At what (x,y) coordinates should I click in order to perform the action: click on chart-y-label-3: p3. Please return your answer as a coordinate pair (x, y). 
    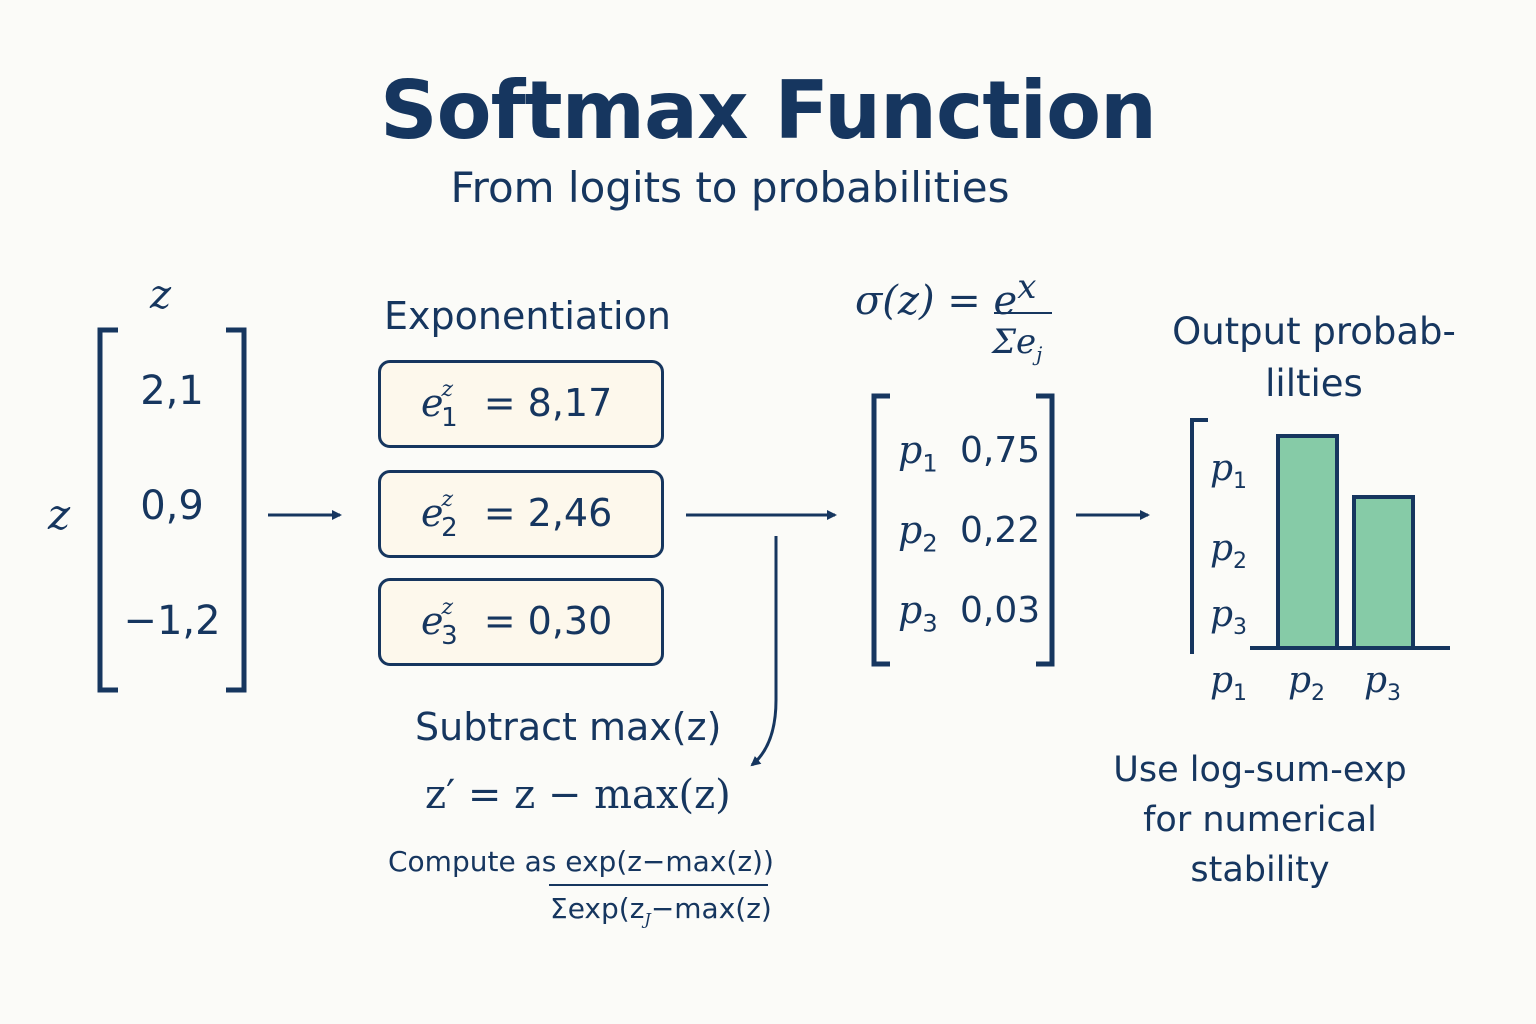
    Looking at the image, I should click on (1228, 617).